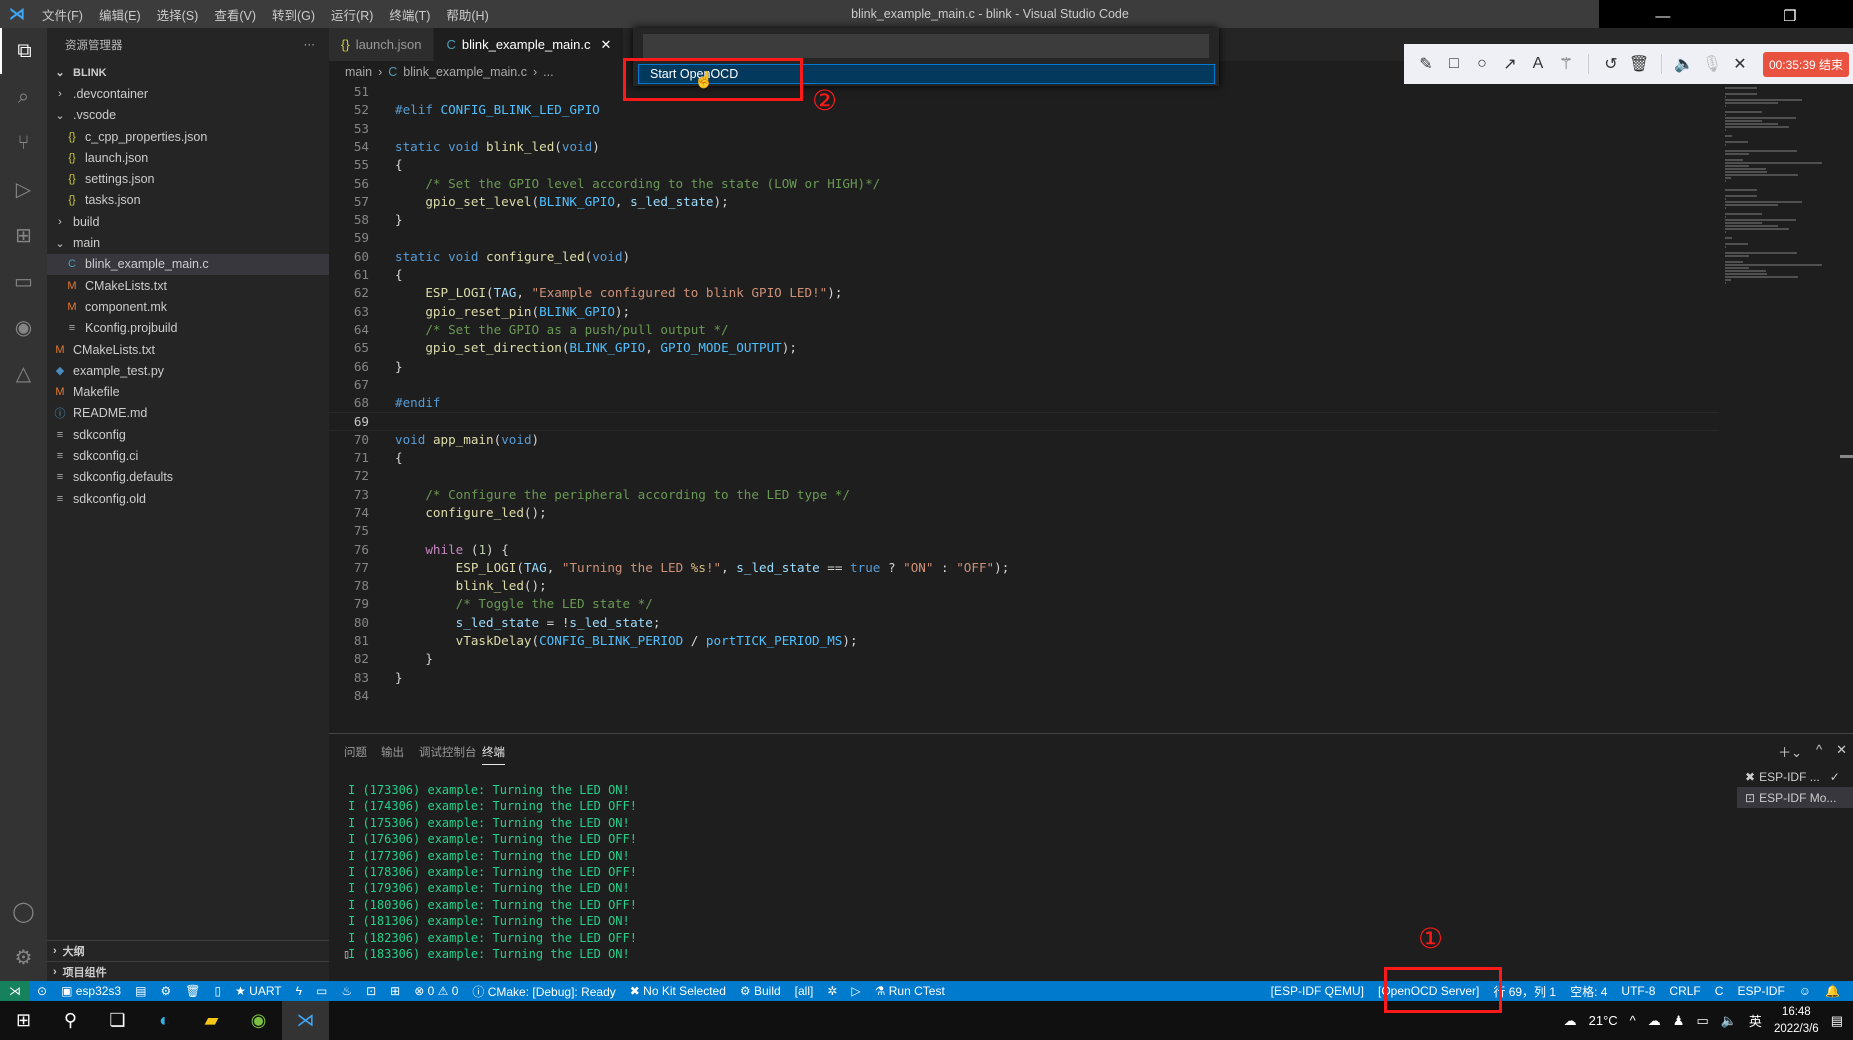 The height and width of the screenshot is (1040, 1853). What do you see at coordinates (188, 136) in the screenshot?
I see `file-tree-item: {} c_cpp_properties.json` at bounding box center [188, 136].